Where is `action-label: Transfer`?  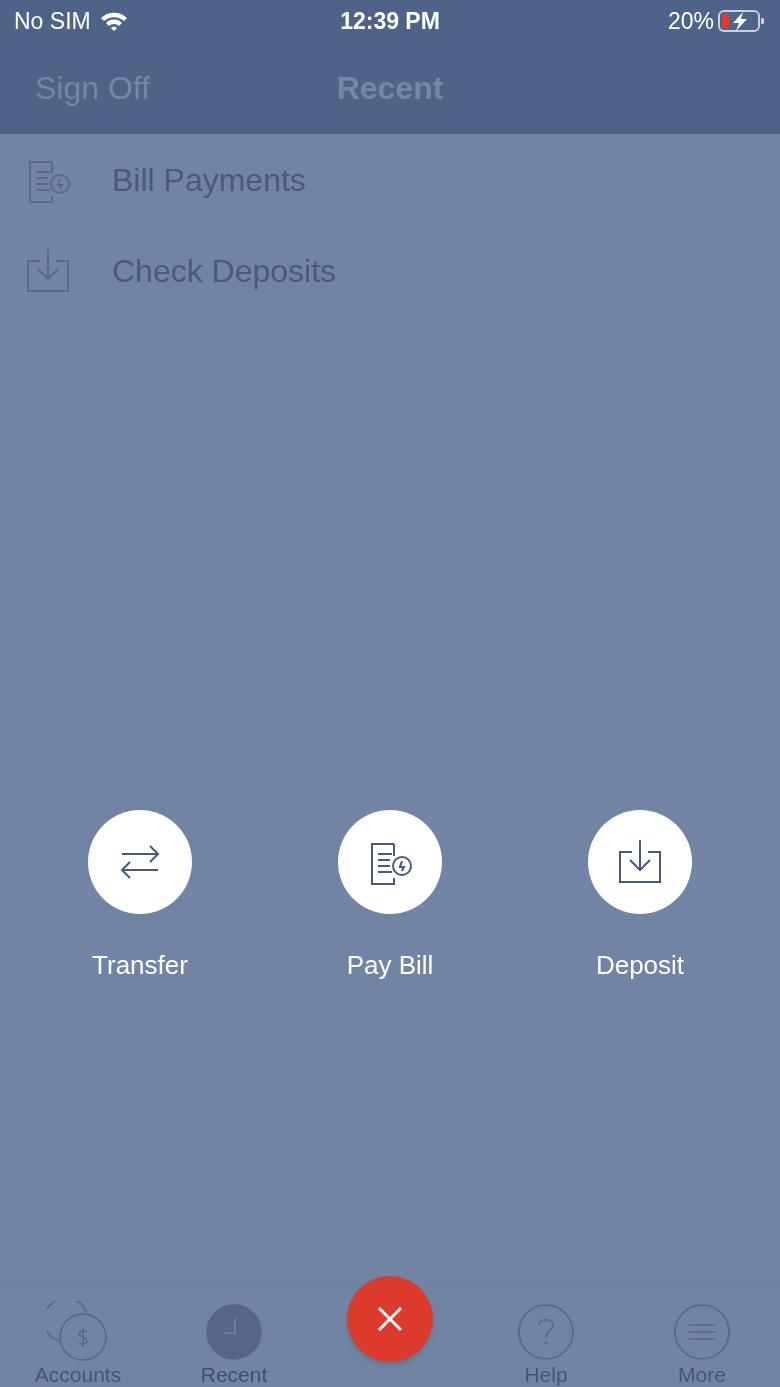
action-label: Transfer is located at coordinates (140, 965).